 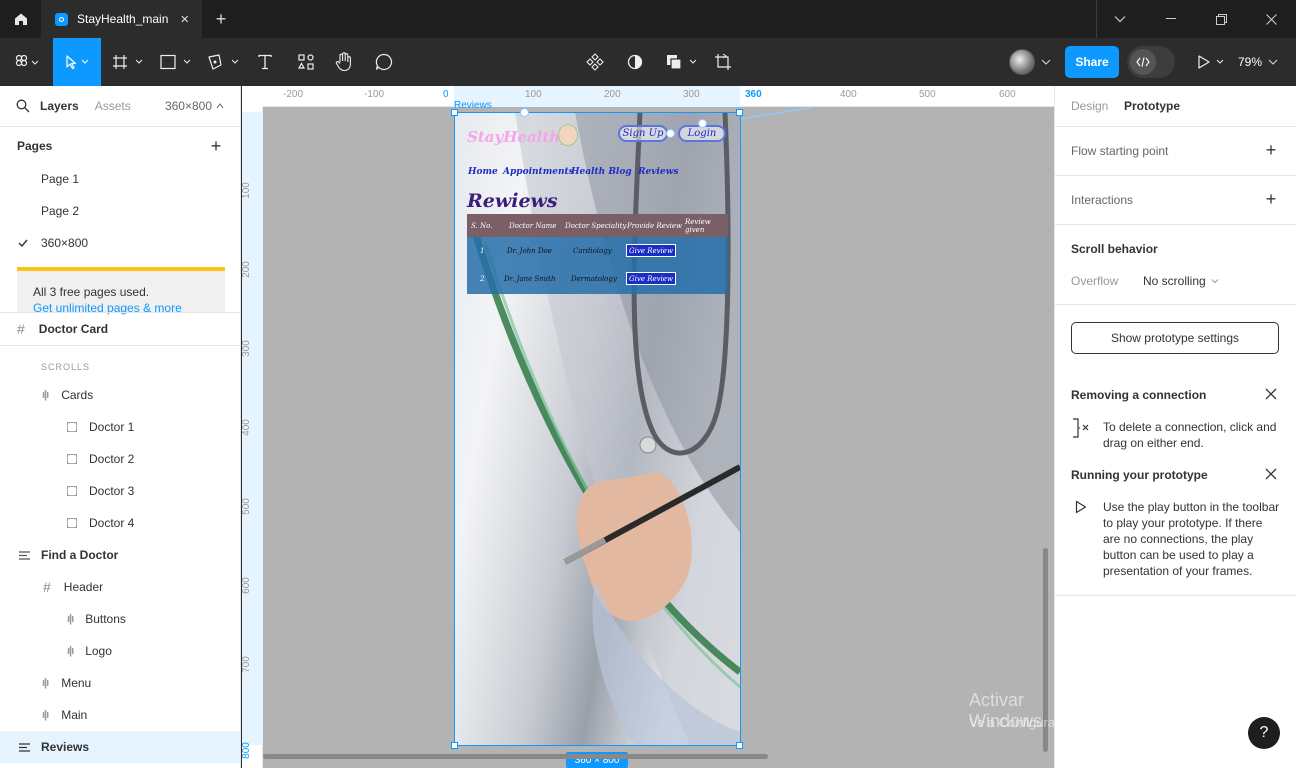 I want to click on layer-row: ı|ı Main, so click(x=120, y=715).